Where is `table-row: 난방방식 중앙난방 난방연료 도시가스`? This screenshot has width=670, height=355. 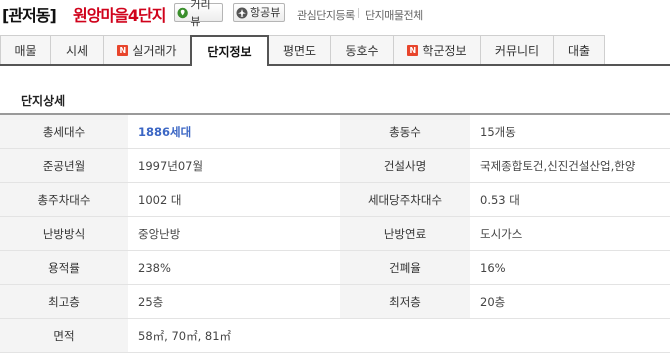 table-row: 난방방식 중앙난방 난방연료 도시가스 is located at coordinates (335, 234).